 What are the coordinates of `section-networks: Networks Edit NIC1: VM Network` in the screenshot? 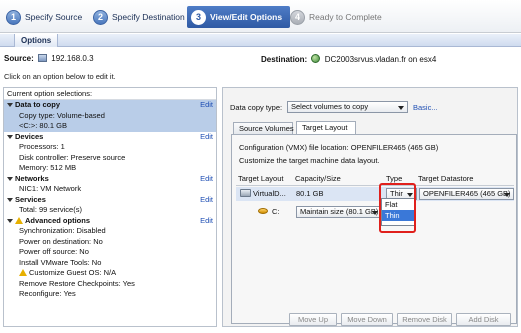 It's located at (110, 184).